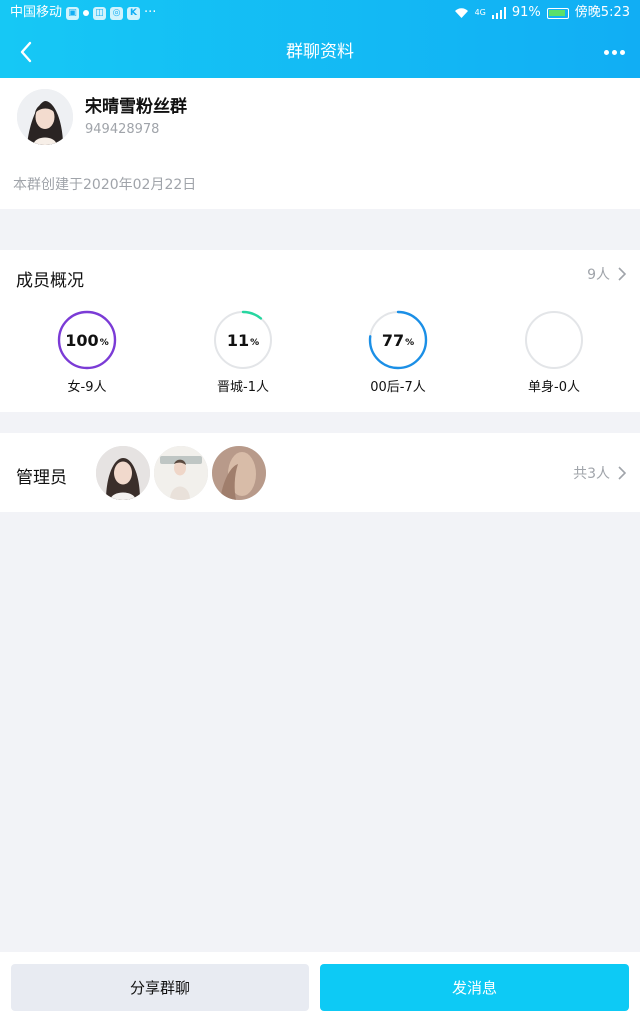 Image resolution: width=640 pixels, height=1024 pixels. Describe the element at coordinates (393, 340) in the screenshot. I see `stat-number: 77` at that location.